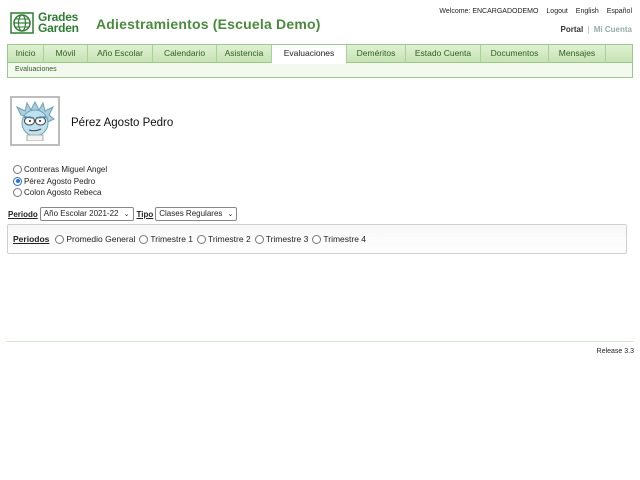 This screenshot has height=480, width=640. Describe the element at coordinates (120, 54) in the screenshot. I see `tab-ano-escolar: Año Escolar` at that location.